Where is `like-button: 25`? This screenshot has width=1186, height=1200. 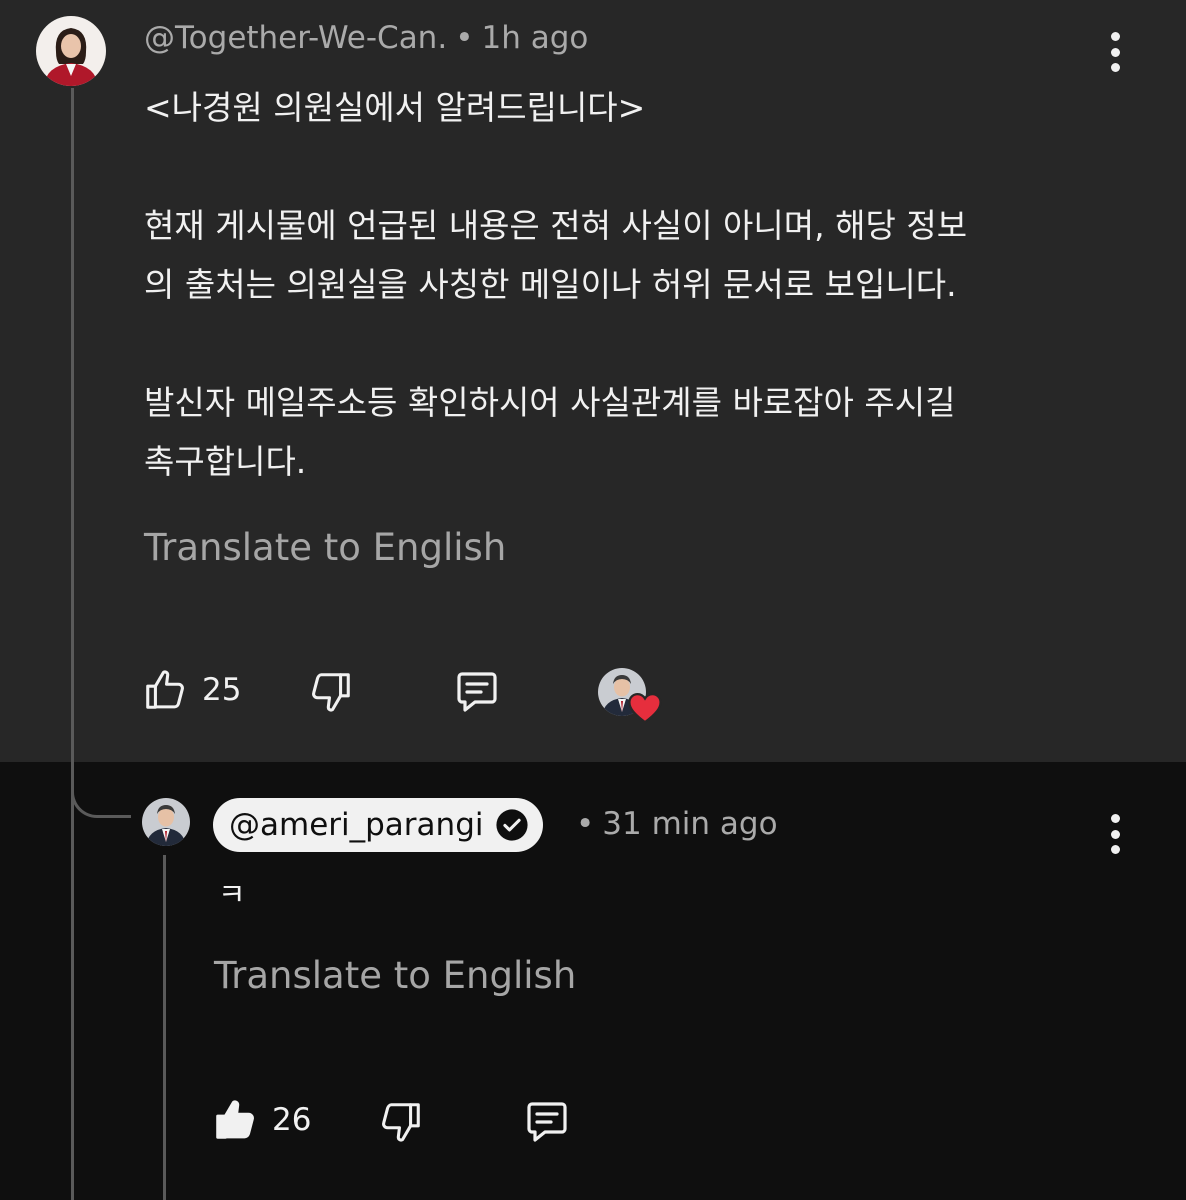 like-button: 25 is located at coordinates (191, 690).